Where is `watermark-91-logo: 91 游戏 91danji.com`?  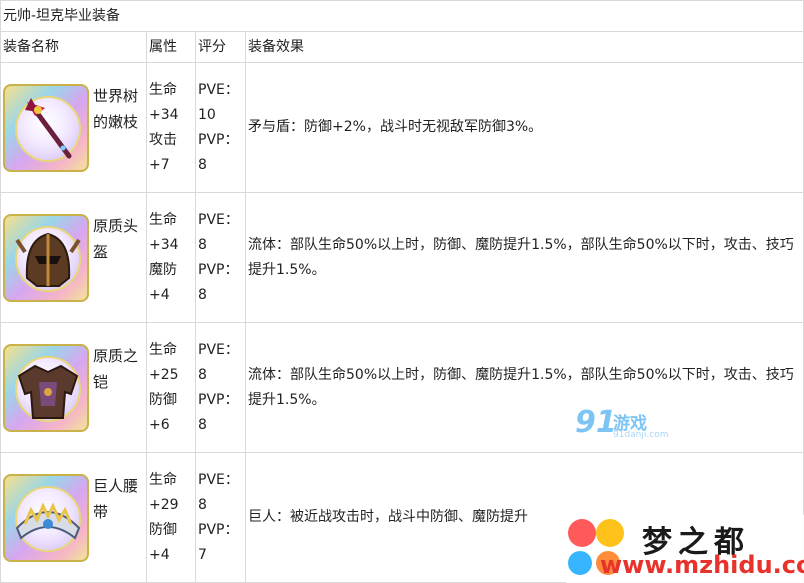 watermark-91-logo: 91 游戏 91danji.com is located at coordinates (625, 425).